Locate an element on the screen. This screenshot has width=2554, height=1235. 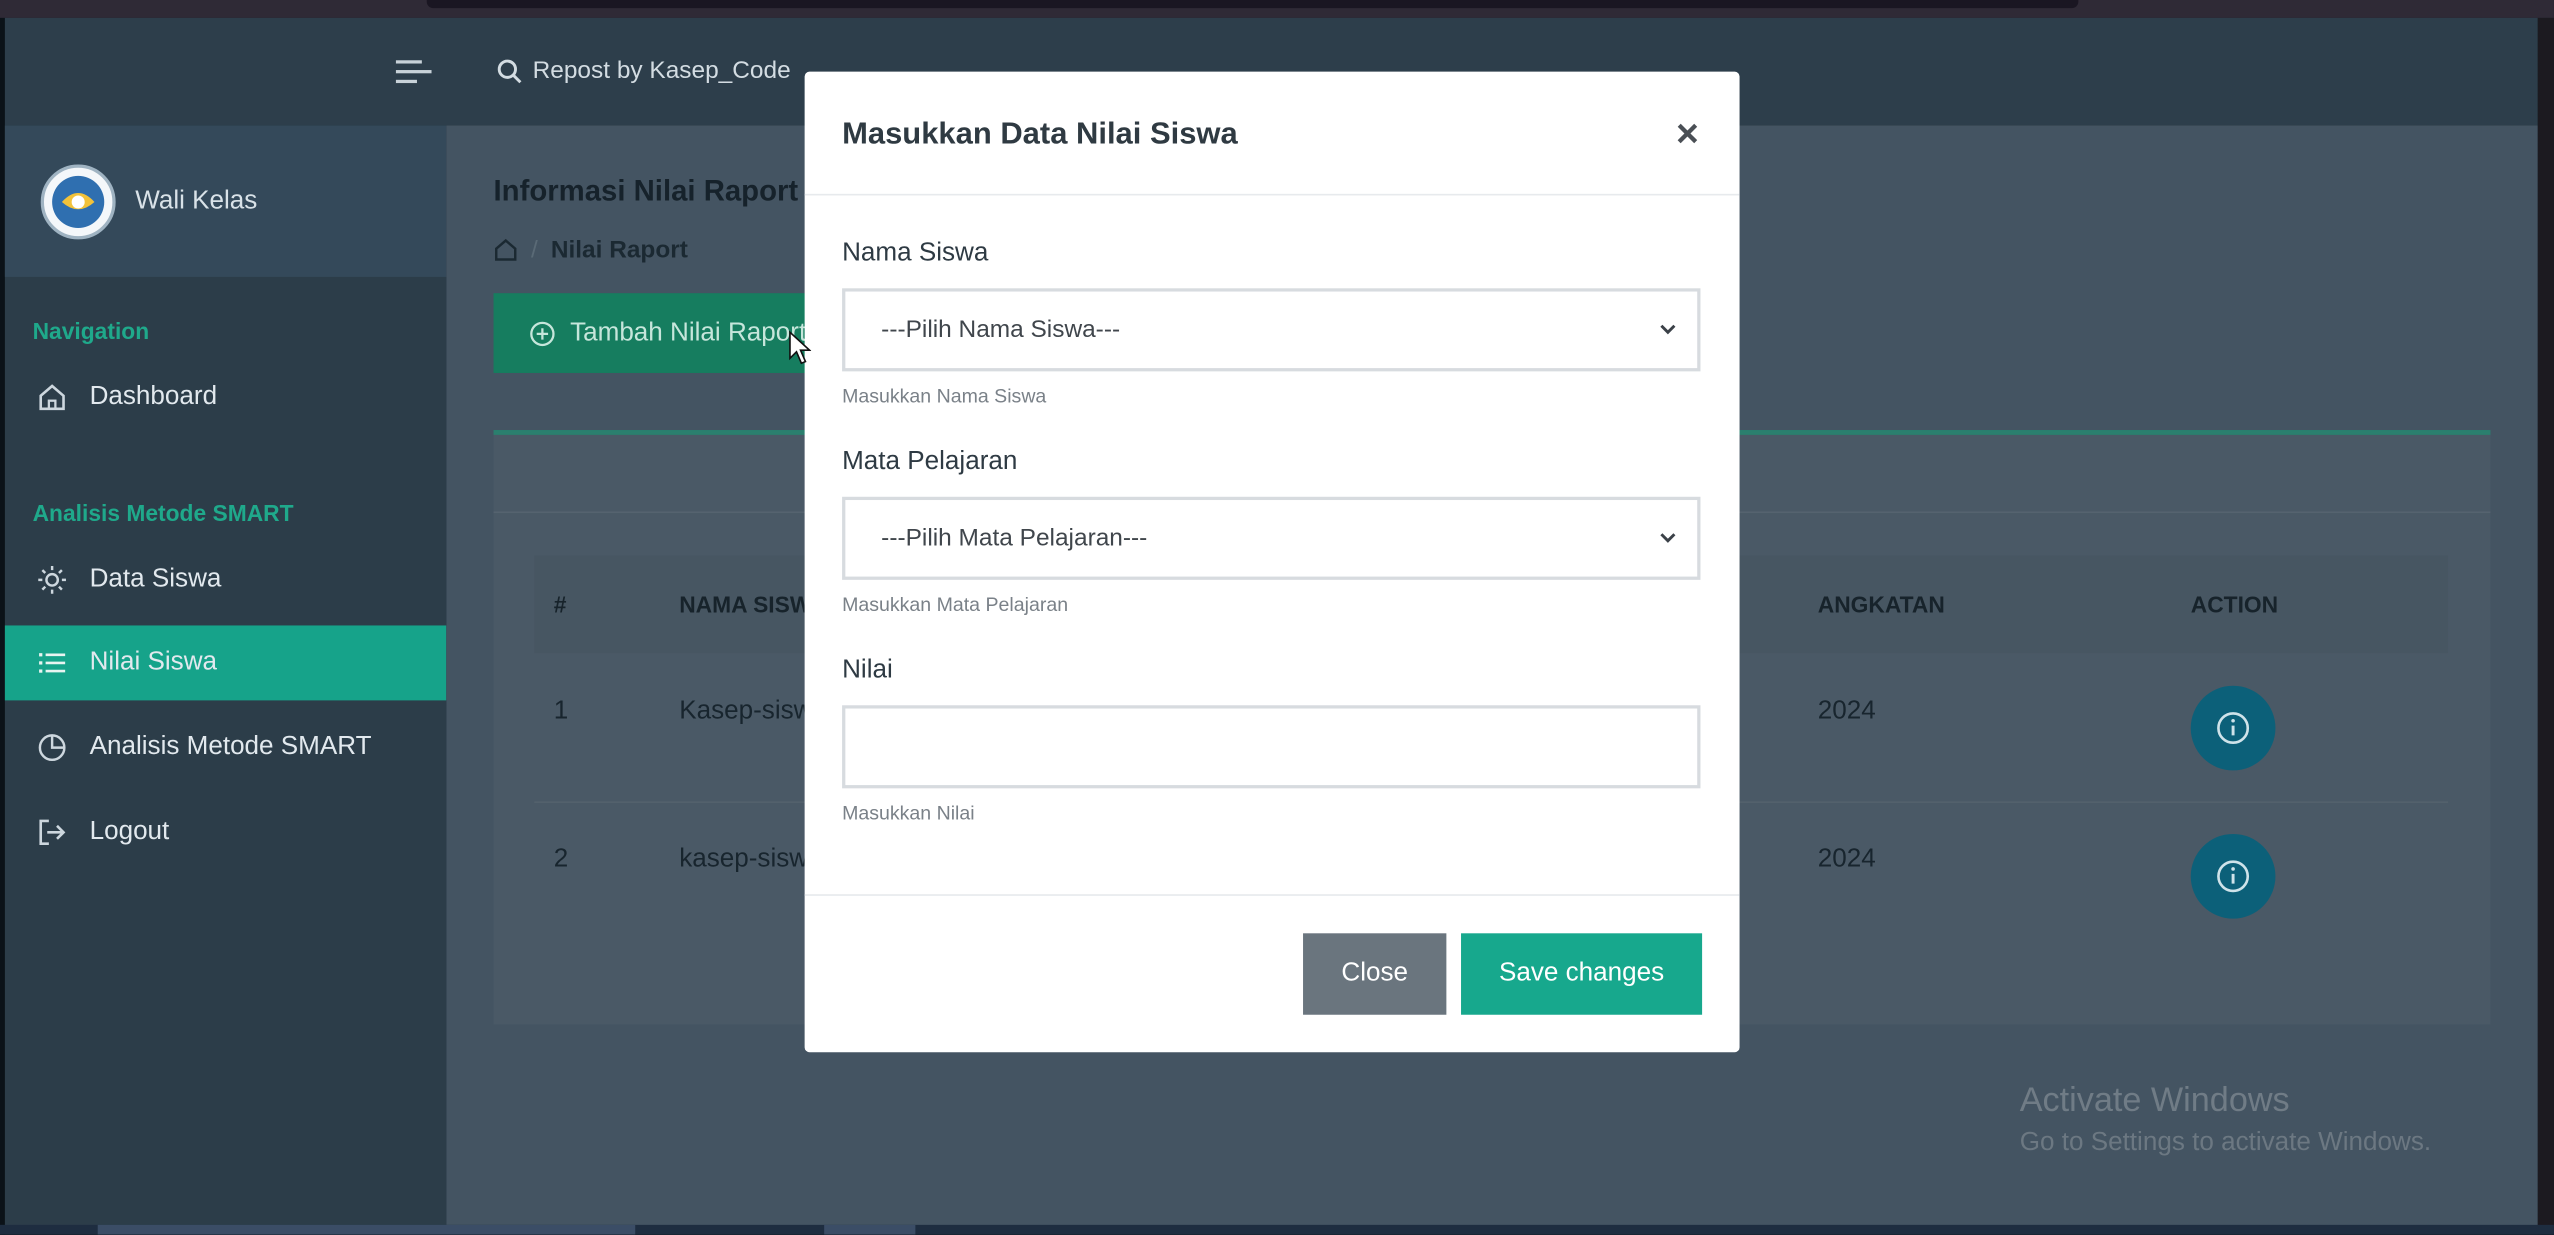
browser-top-strip is located at coordinates (1277, 9).